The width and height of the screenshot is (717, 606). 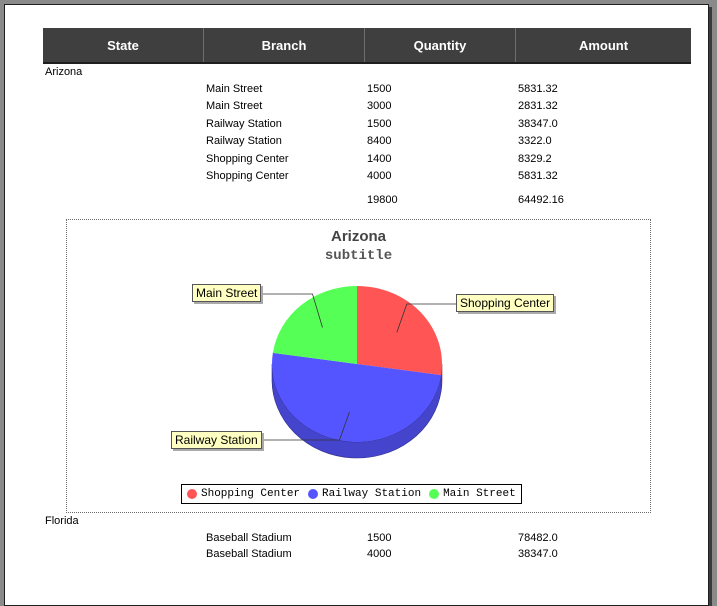 I want to click on legend-item: Main Street, so click(x=472, y=494).